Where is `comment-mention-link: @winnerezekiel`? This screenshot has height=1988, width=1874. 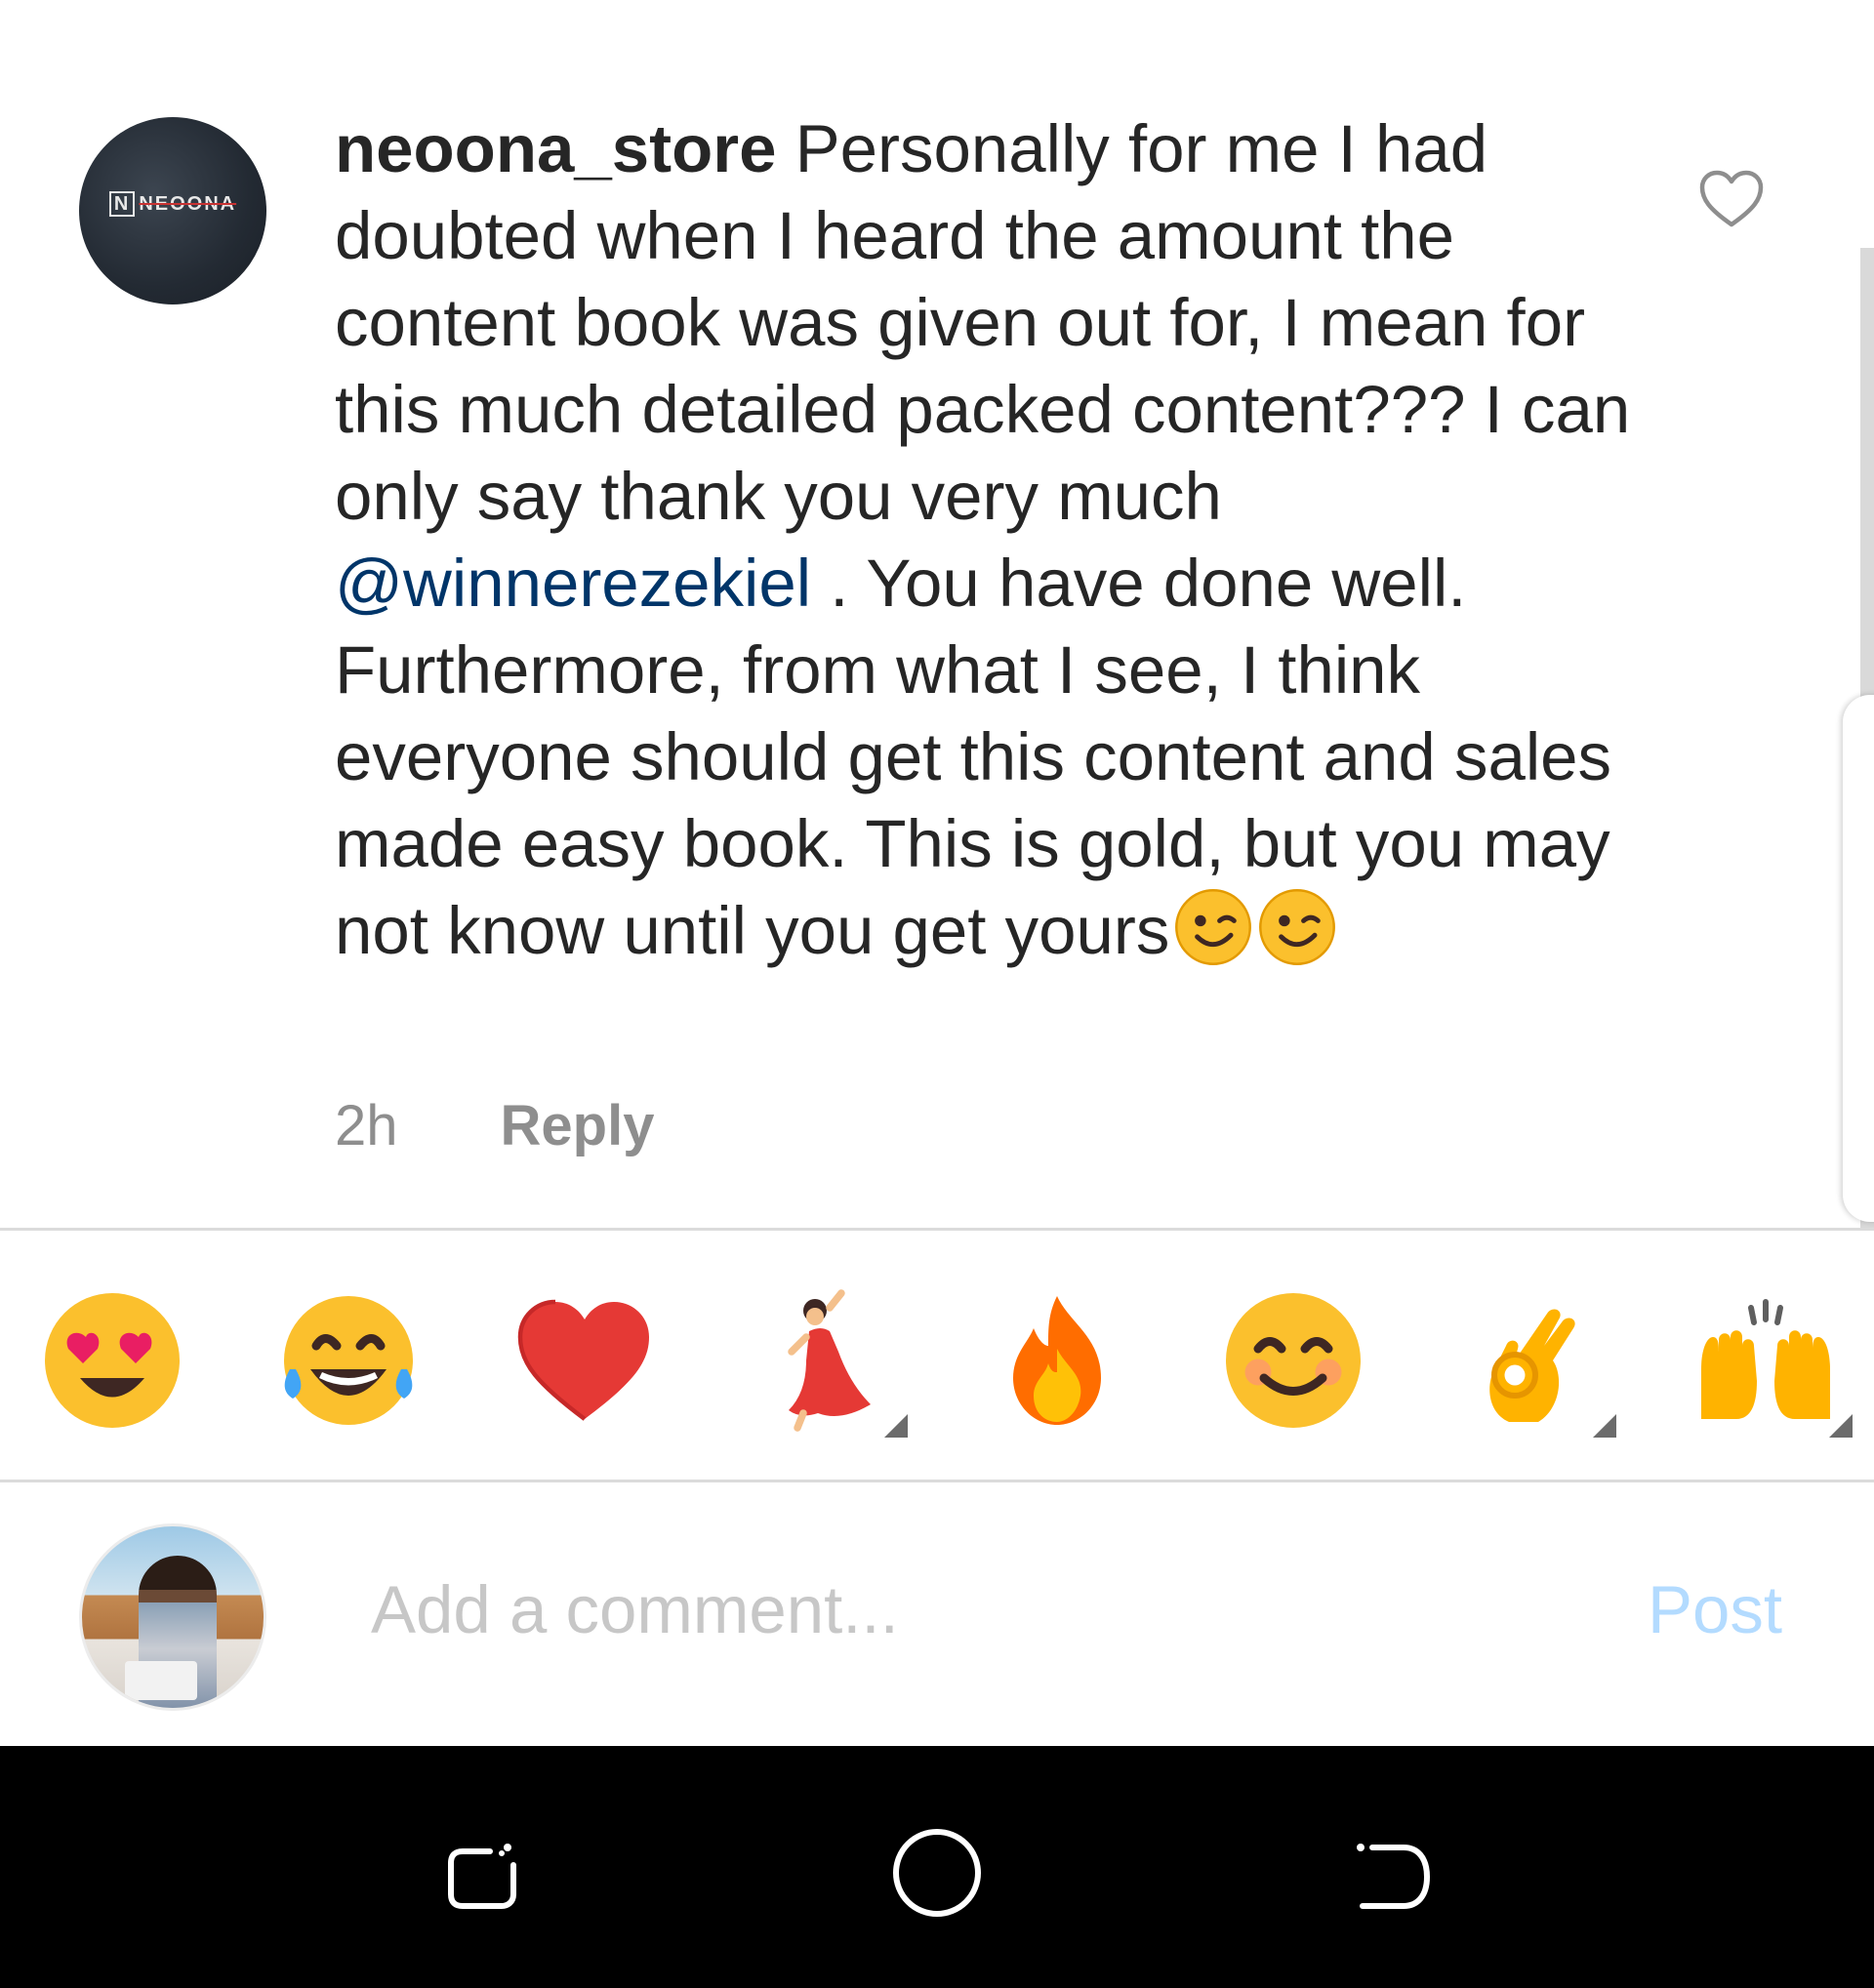 comment-mention-link: @winnerezekiel is located at coordinates (573, 583).